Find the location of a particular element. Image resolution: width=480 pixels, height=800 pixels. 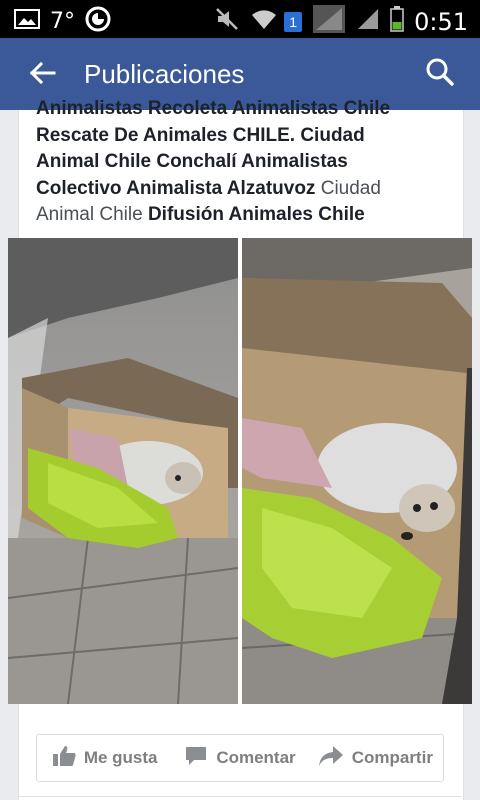

comment-button: Comentar is located at coordinates (239, 758).